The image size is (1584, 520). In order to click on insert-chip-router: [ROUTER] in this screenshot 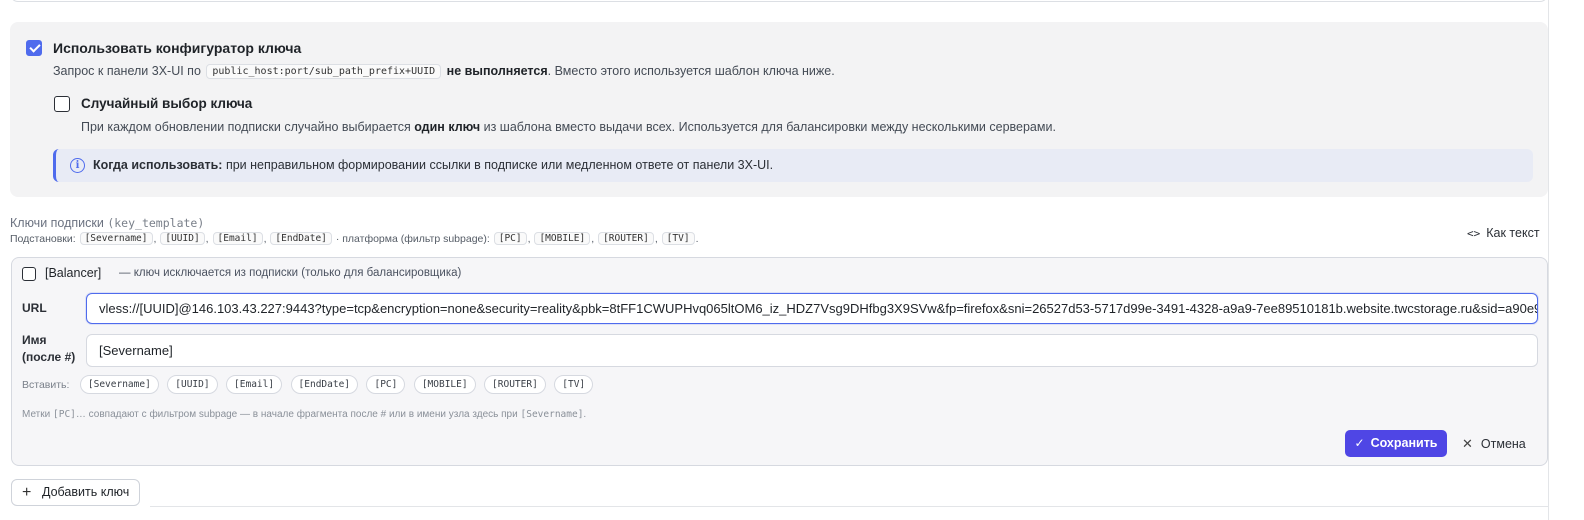, I will do `click(515, 384)`.